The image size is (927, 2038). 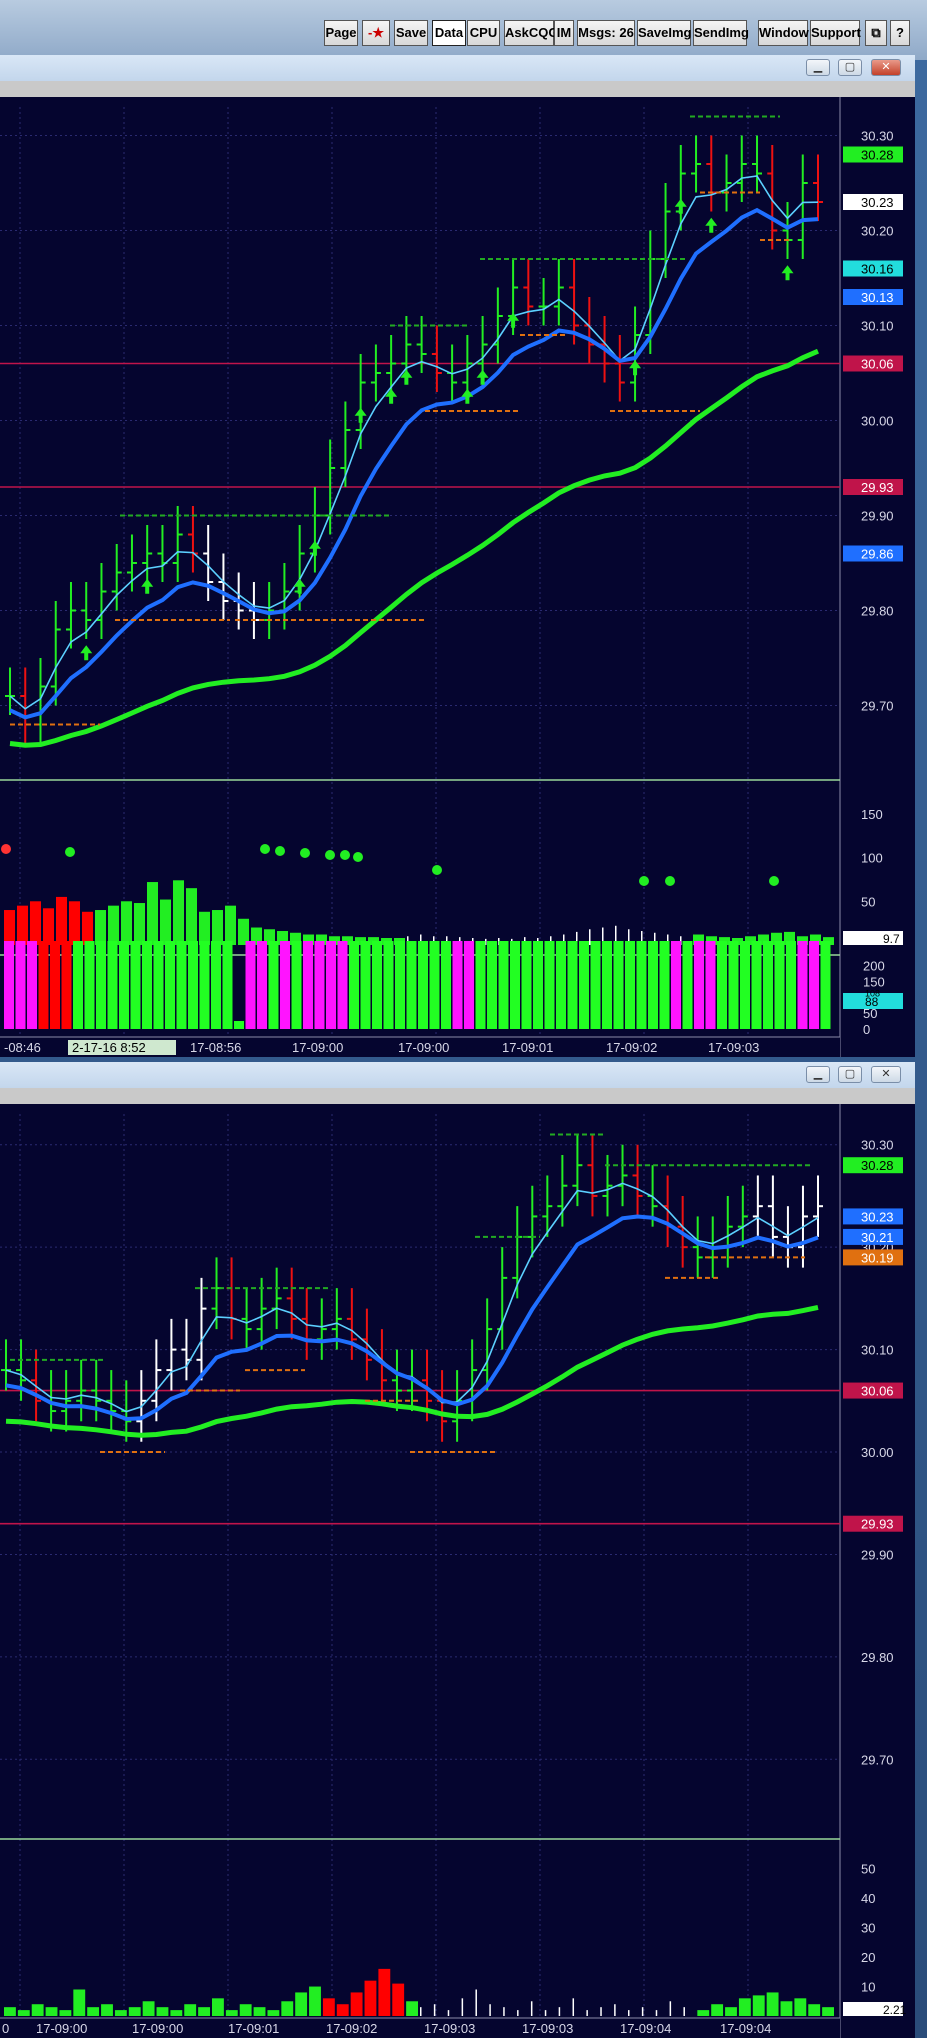 I want to click on messages-button: Msgs: 26, so click(x=606, y=33).